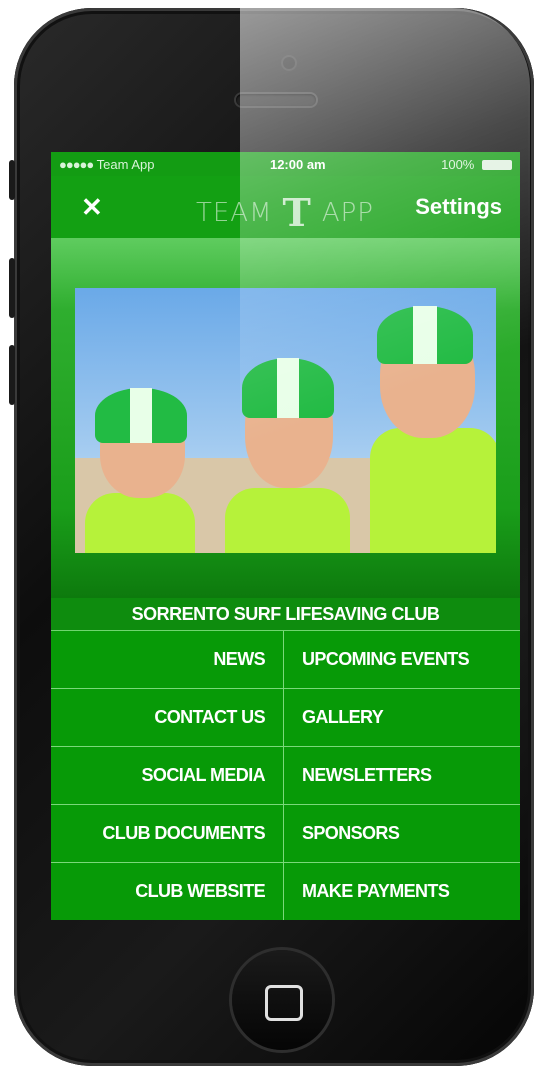 The width and height of the screenshot is (547, 1074). I want to click on club-title: SORRENTO SURF LIFESAVING CLUB, so click(285, 614).